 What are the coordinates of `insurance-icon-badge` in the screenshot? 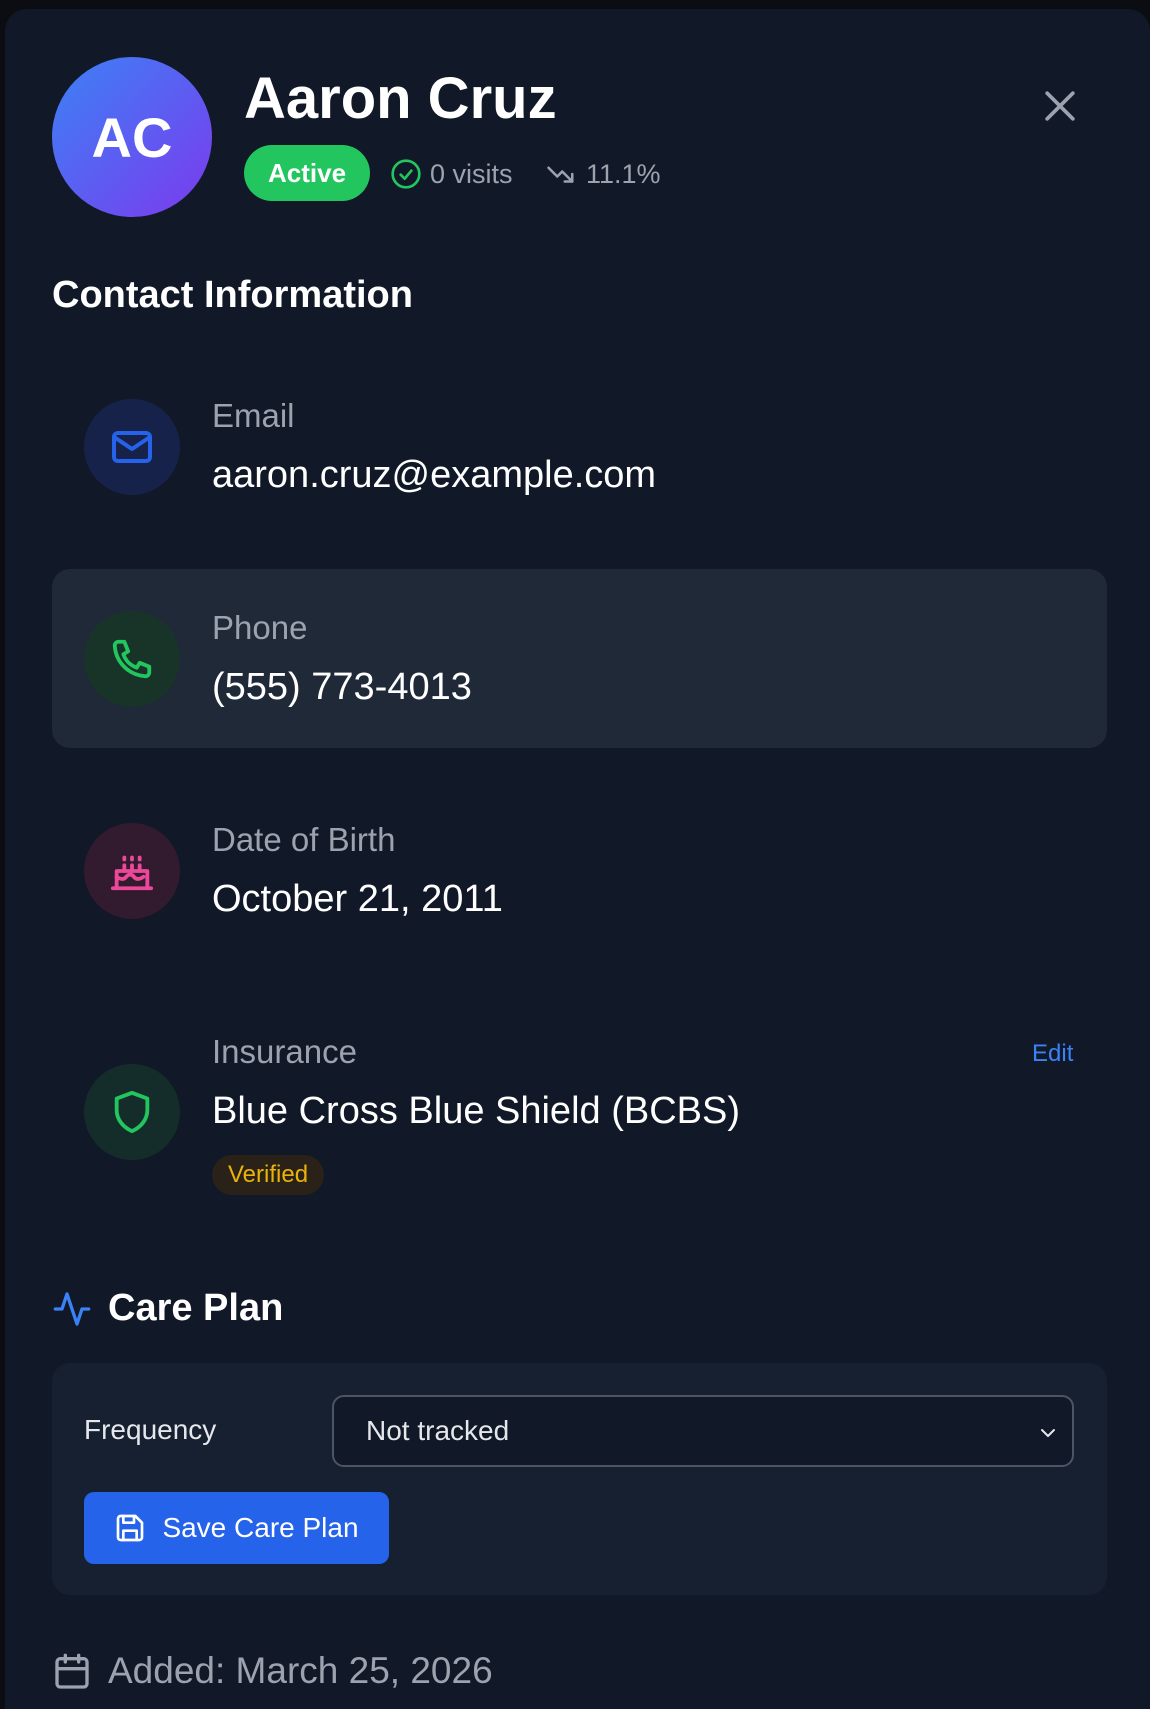 It's located at (132, 1112).